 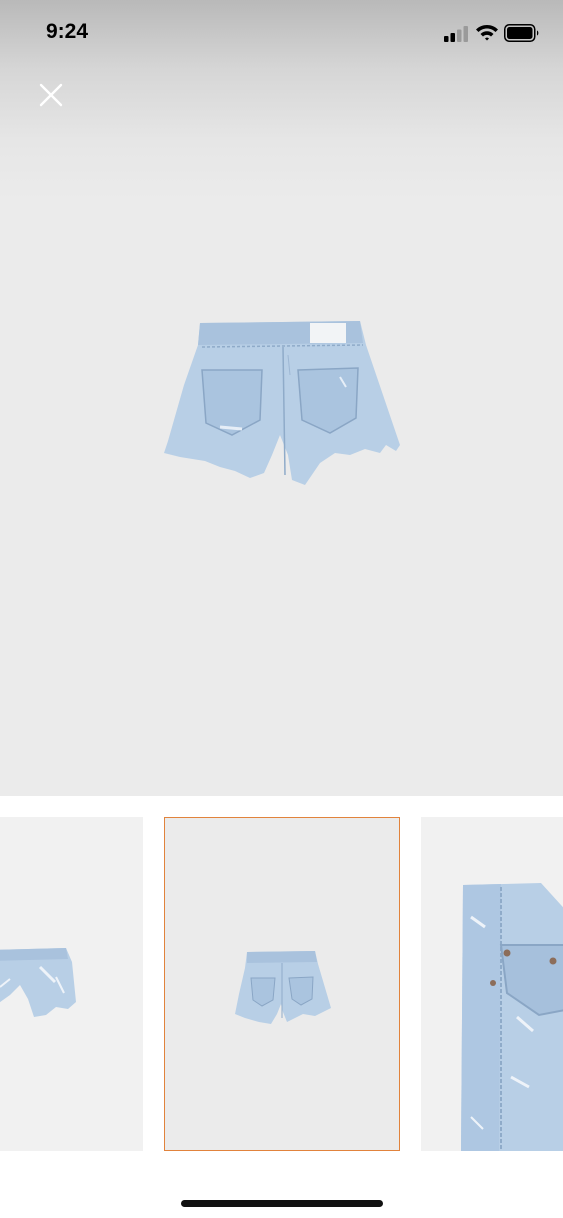 I want to click on home-indicator, so click(x=282, y=1203).